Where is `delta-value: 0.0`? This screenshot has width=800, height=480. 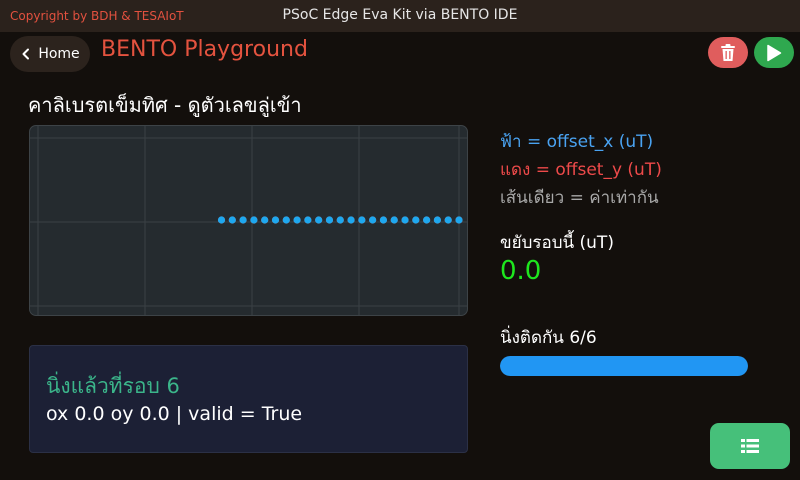
delta-value: 0.0 is located at coordinates (521, 271).